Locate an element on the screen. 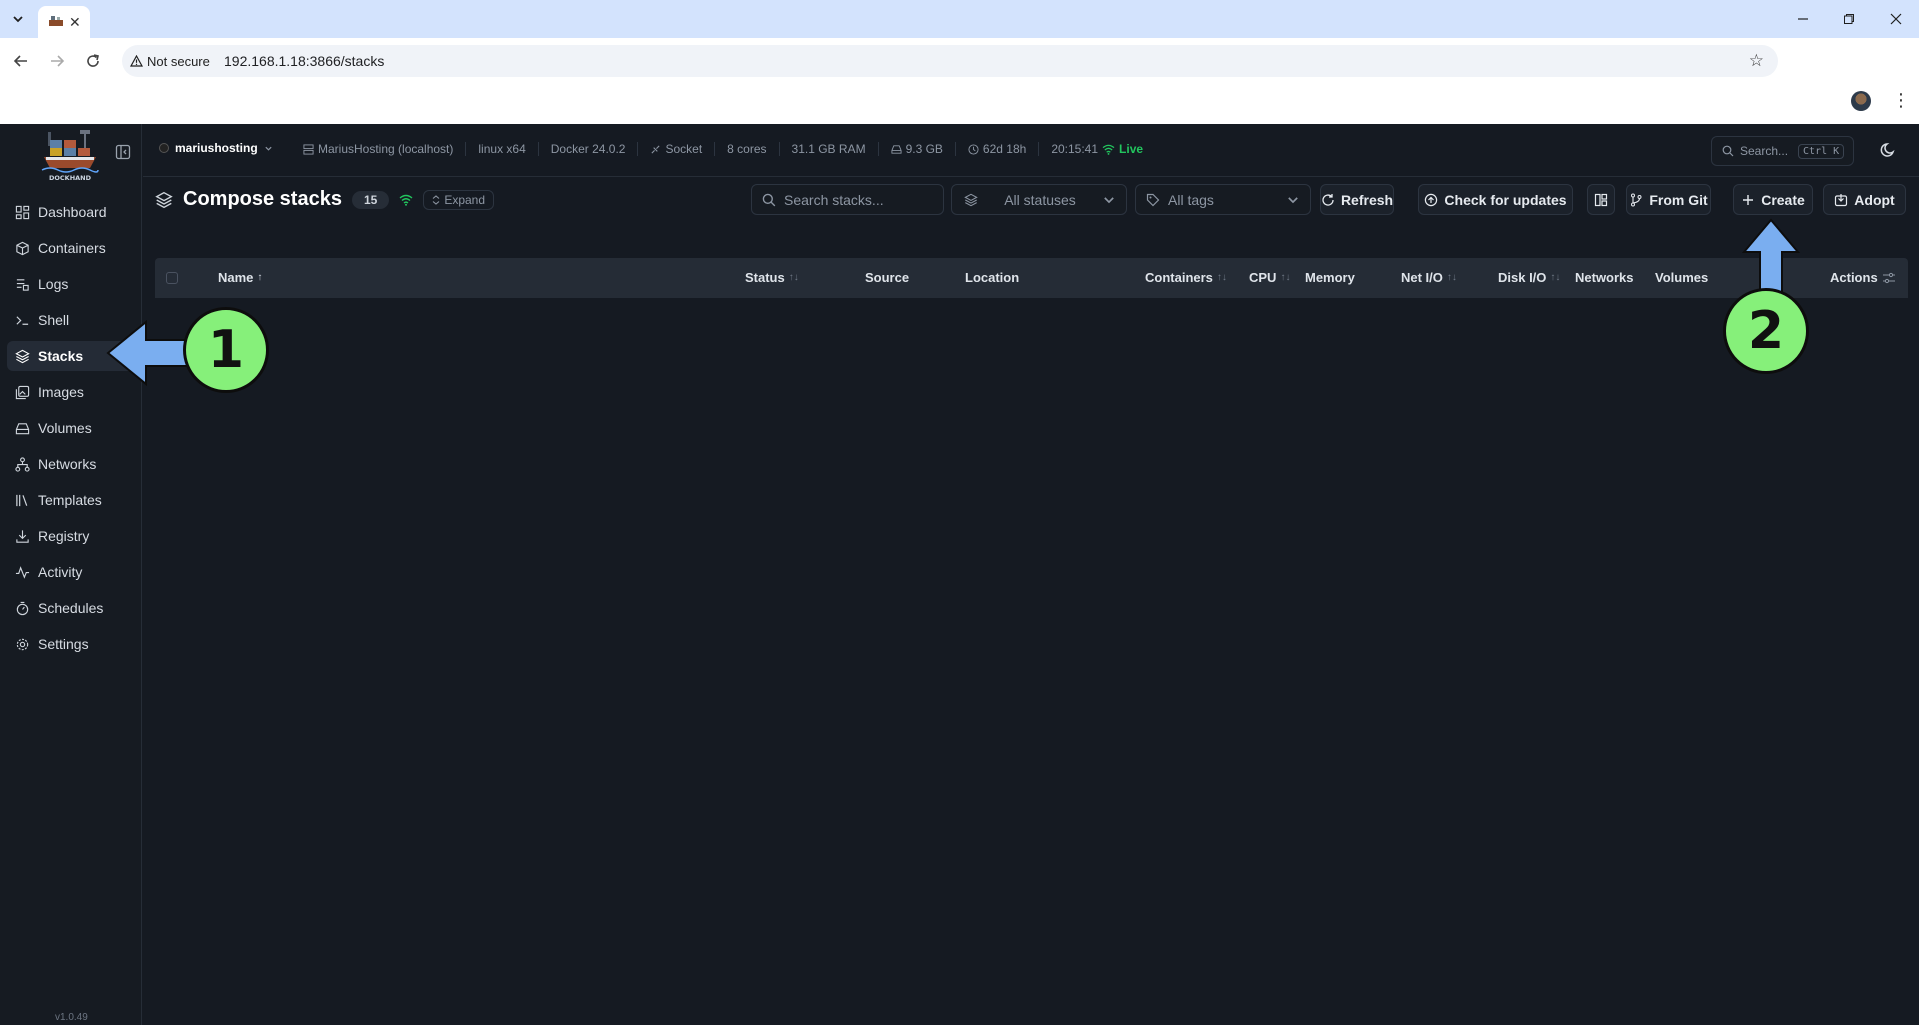 This screenshot has width=1919, height=1025. ram-stat: 31.1 GB RAM is located at coordinates (828, 149).